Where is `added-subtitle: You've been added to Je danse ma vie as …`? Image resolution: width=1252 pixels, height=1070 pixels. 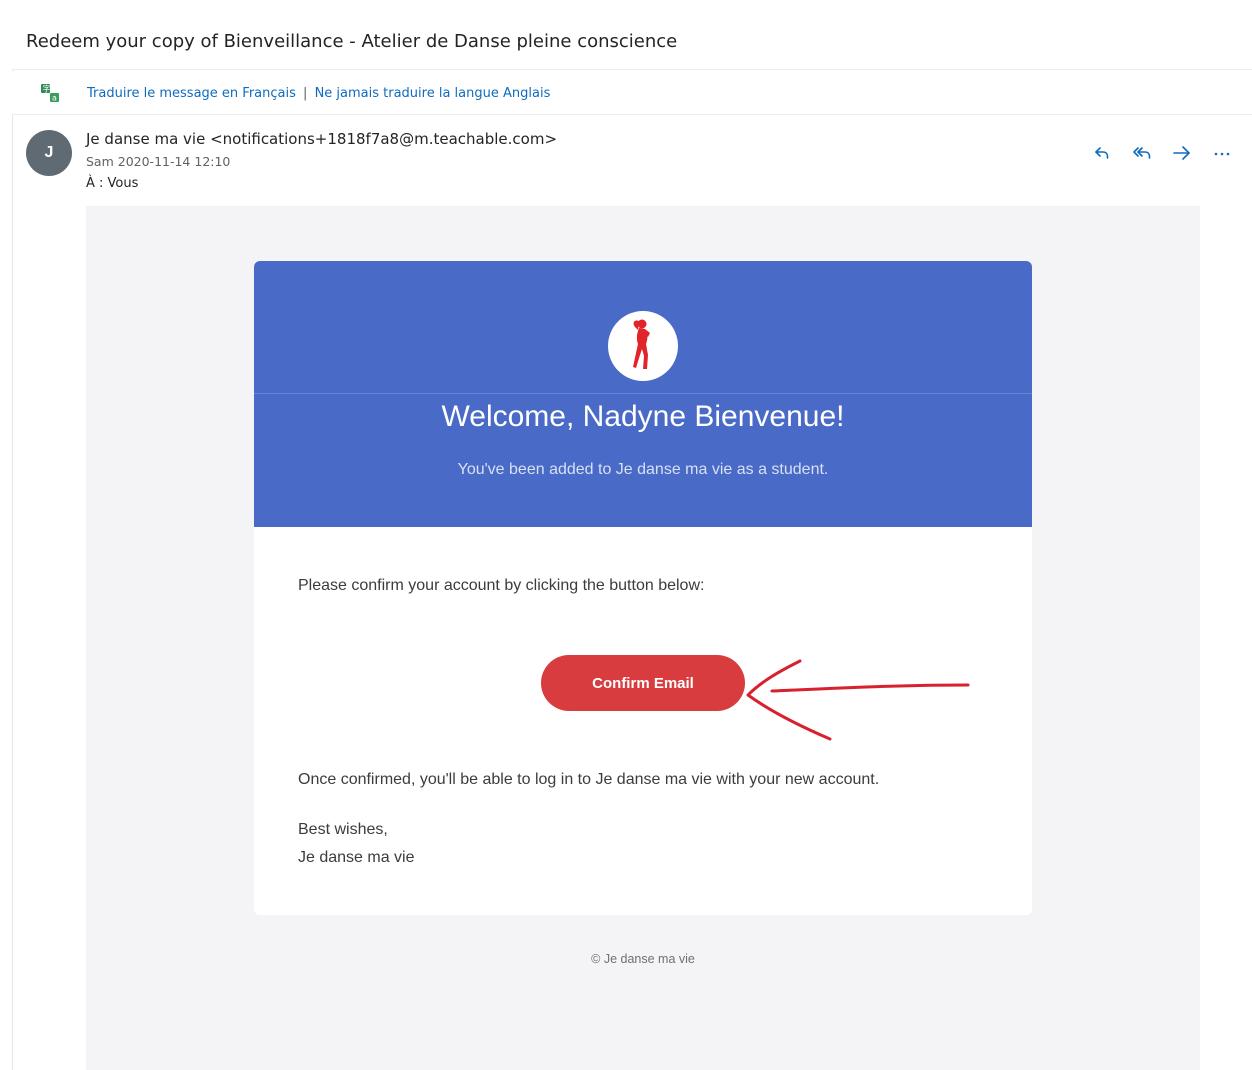 added-subtitle: You've been added to Je danse ma vie as … is located at coordinates (643, 469).